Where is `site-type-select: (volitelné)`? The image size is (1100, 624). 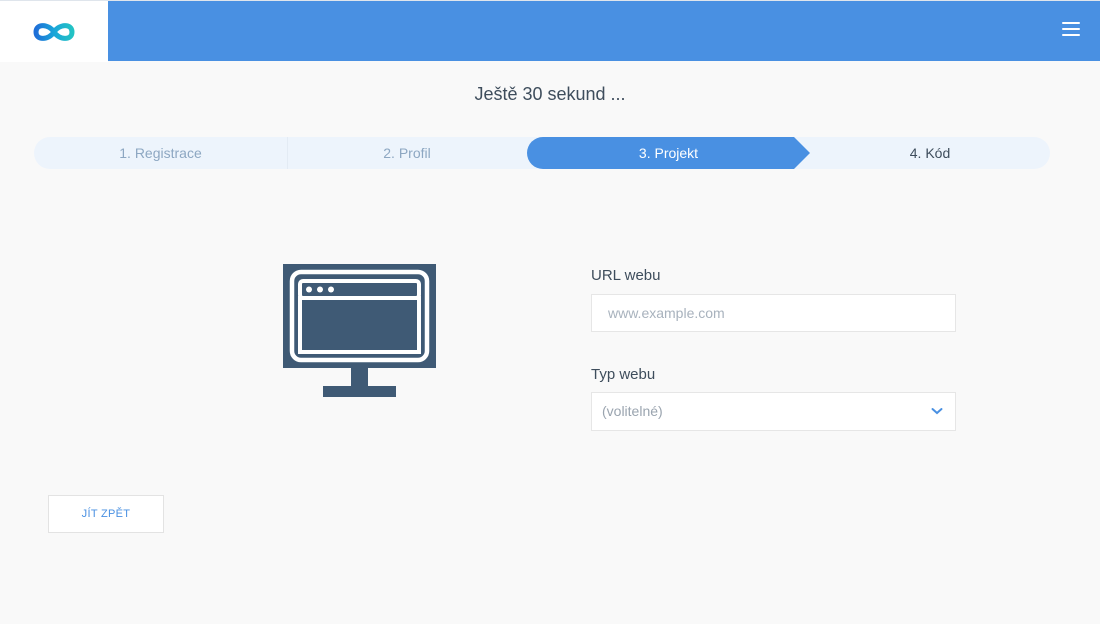 site-type-select: (volitelné) is located at coordinates (773, 411).